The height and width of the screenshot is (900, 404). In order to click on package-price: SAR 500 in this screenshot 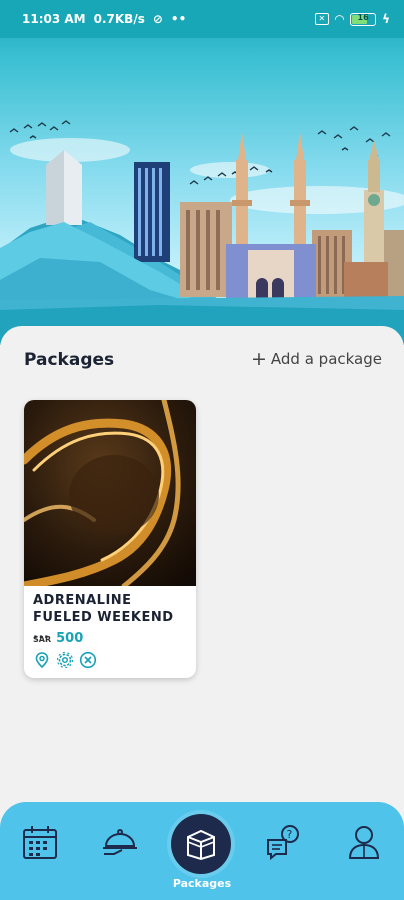, I will do `click(58, 638)`.